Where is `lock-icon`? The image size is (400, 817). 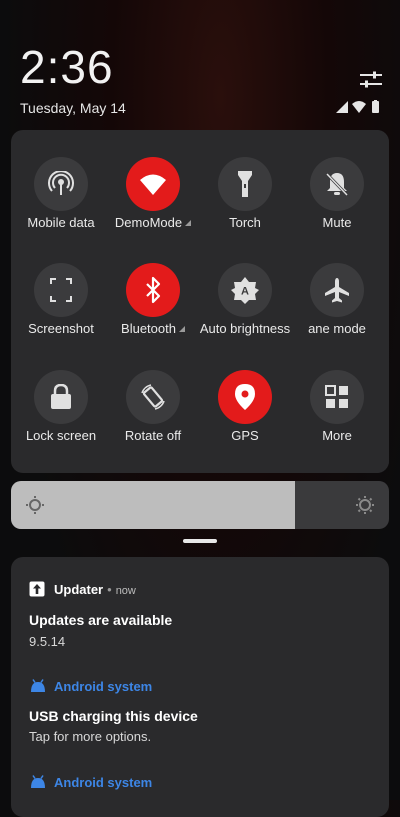 lock-icon is located at coordinates (61, 397).